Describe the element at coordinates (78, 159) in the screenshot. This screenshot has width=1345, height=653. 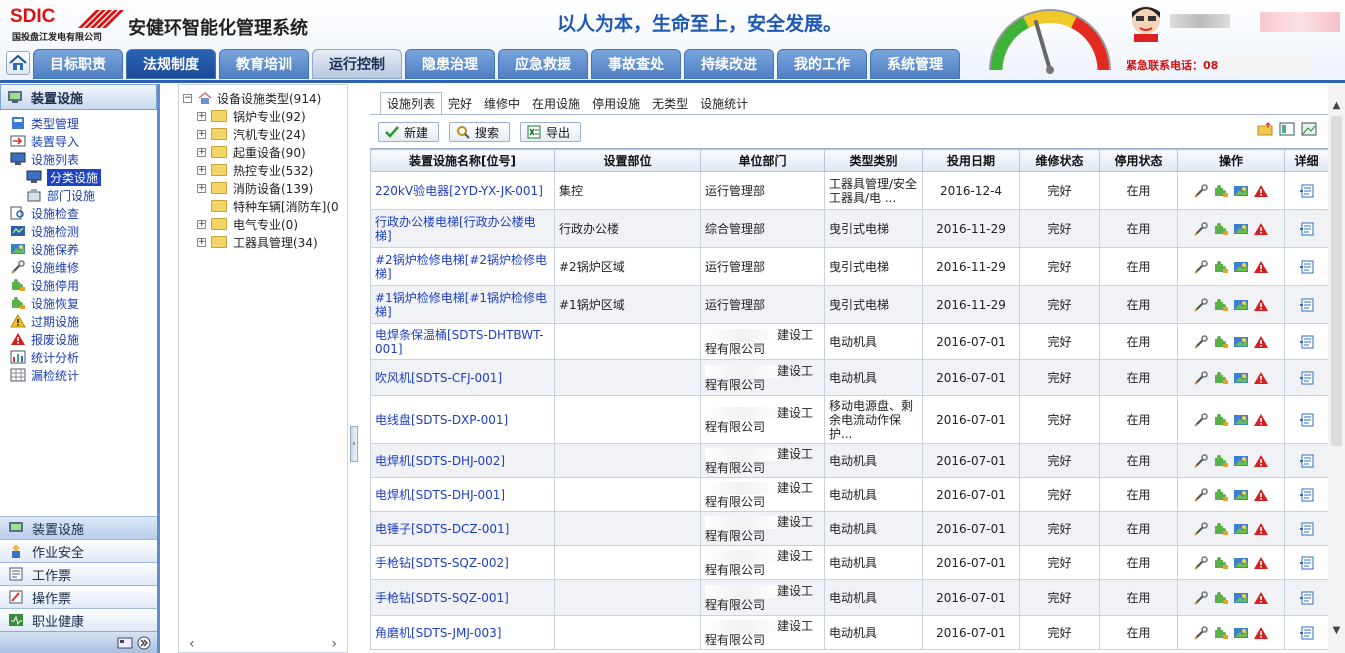
I see `sidebar-item: 设施列表` at that location.